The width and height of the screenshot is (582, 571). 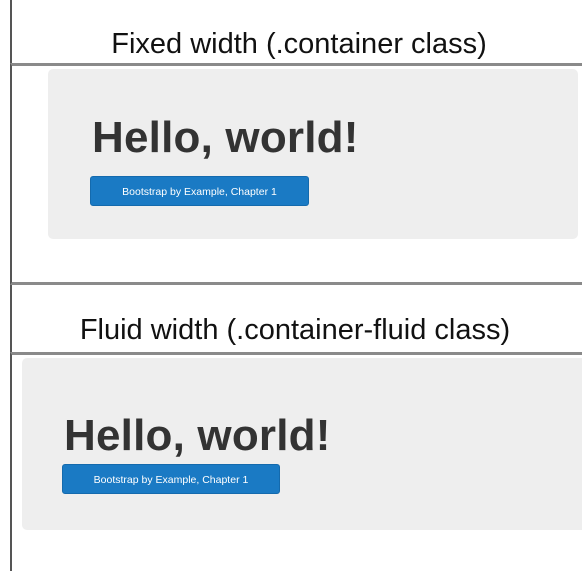 What do you see at coordinates (225, 137) in the screenshot?
I see `fixed-jumbotron-heading: Hello, world!` at bounding box center [225, 137].